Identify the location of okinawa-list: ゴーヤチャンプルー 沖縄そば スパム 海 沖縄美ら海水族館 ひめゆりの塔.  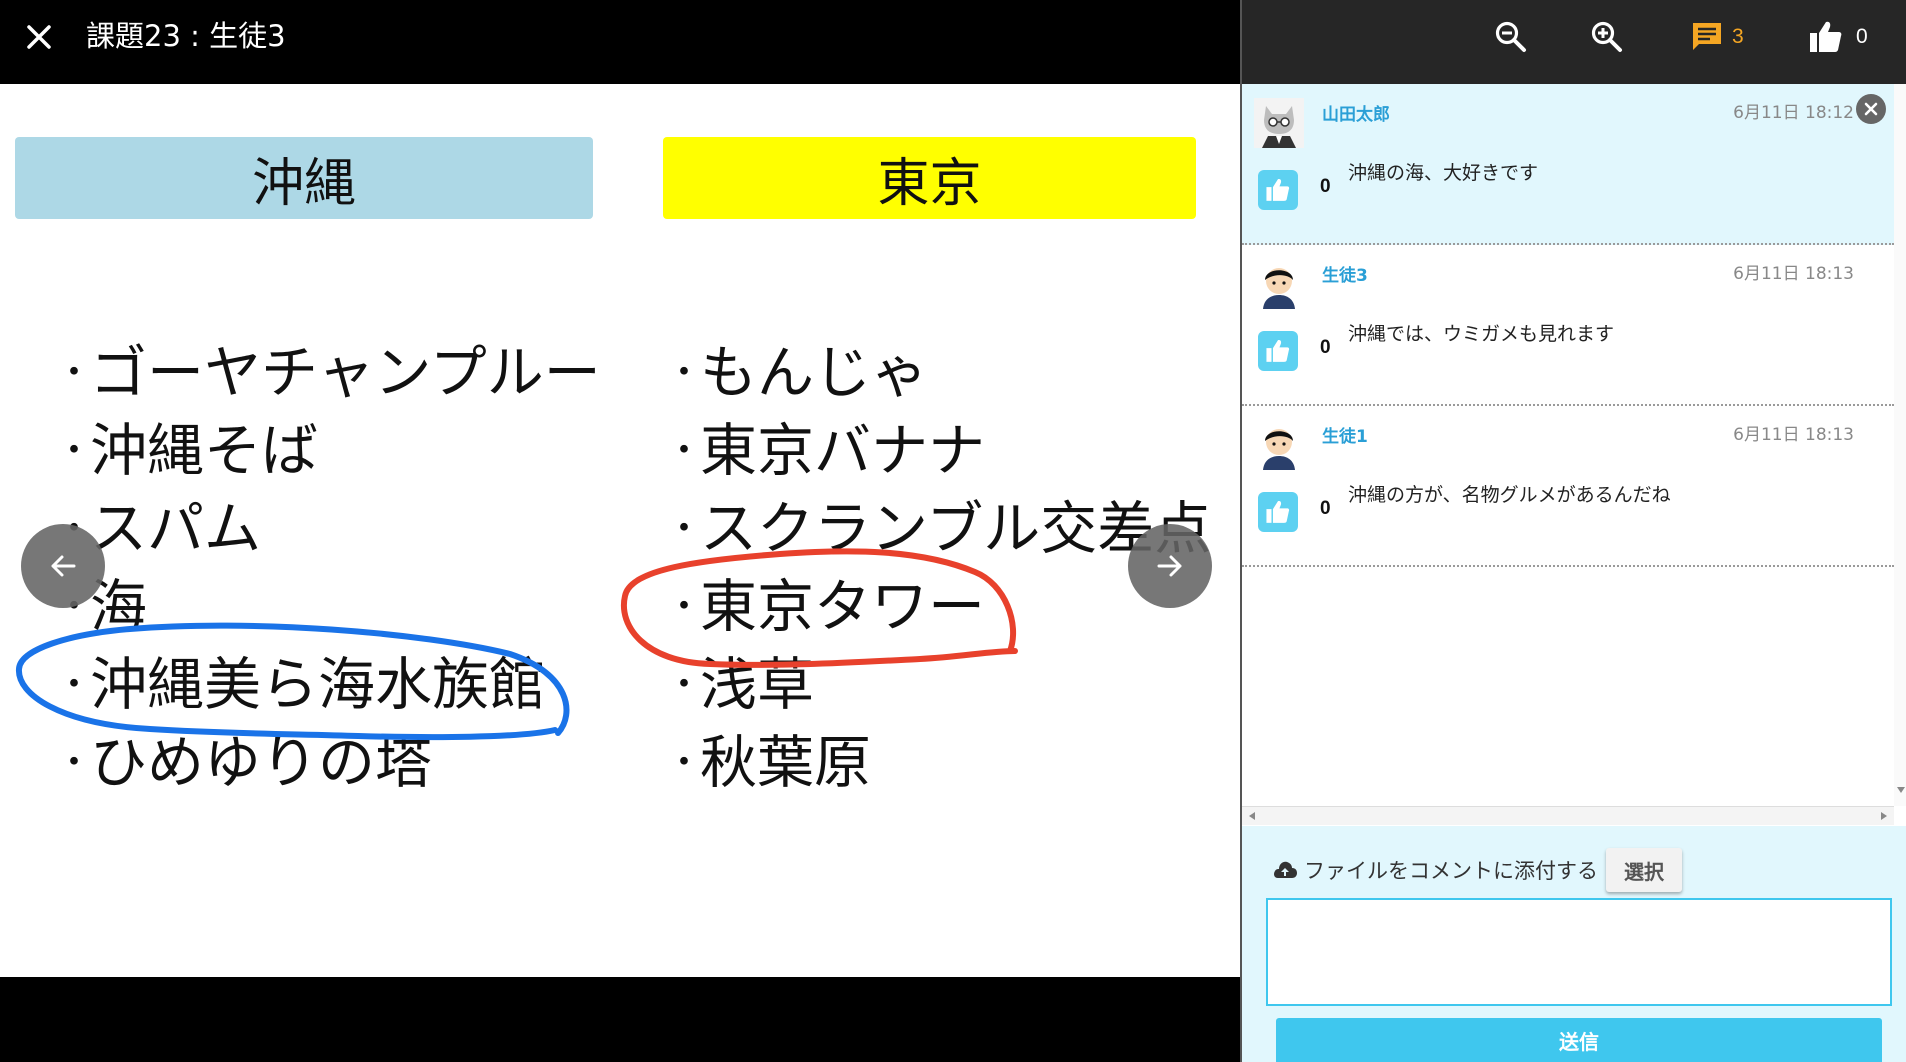
(328, 568).